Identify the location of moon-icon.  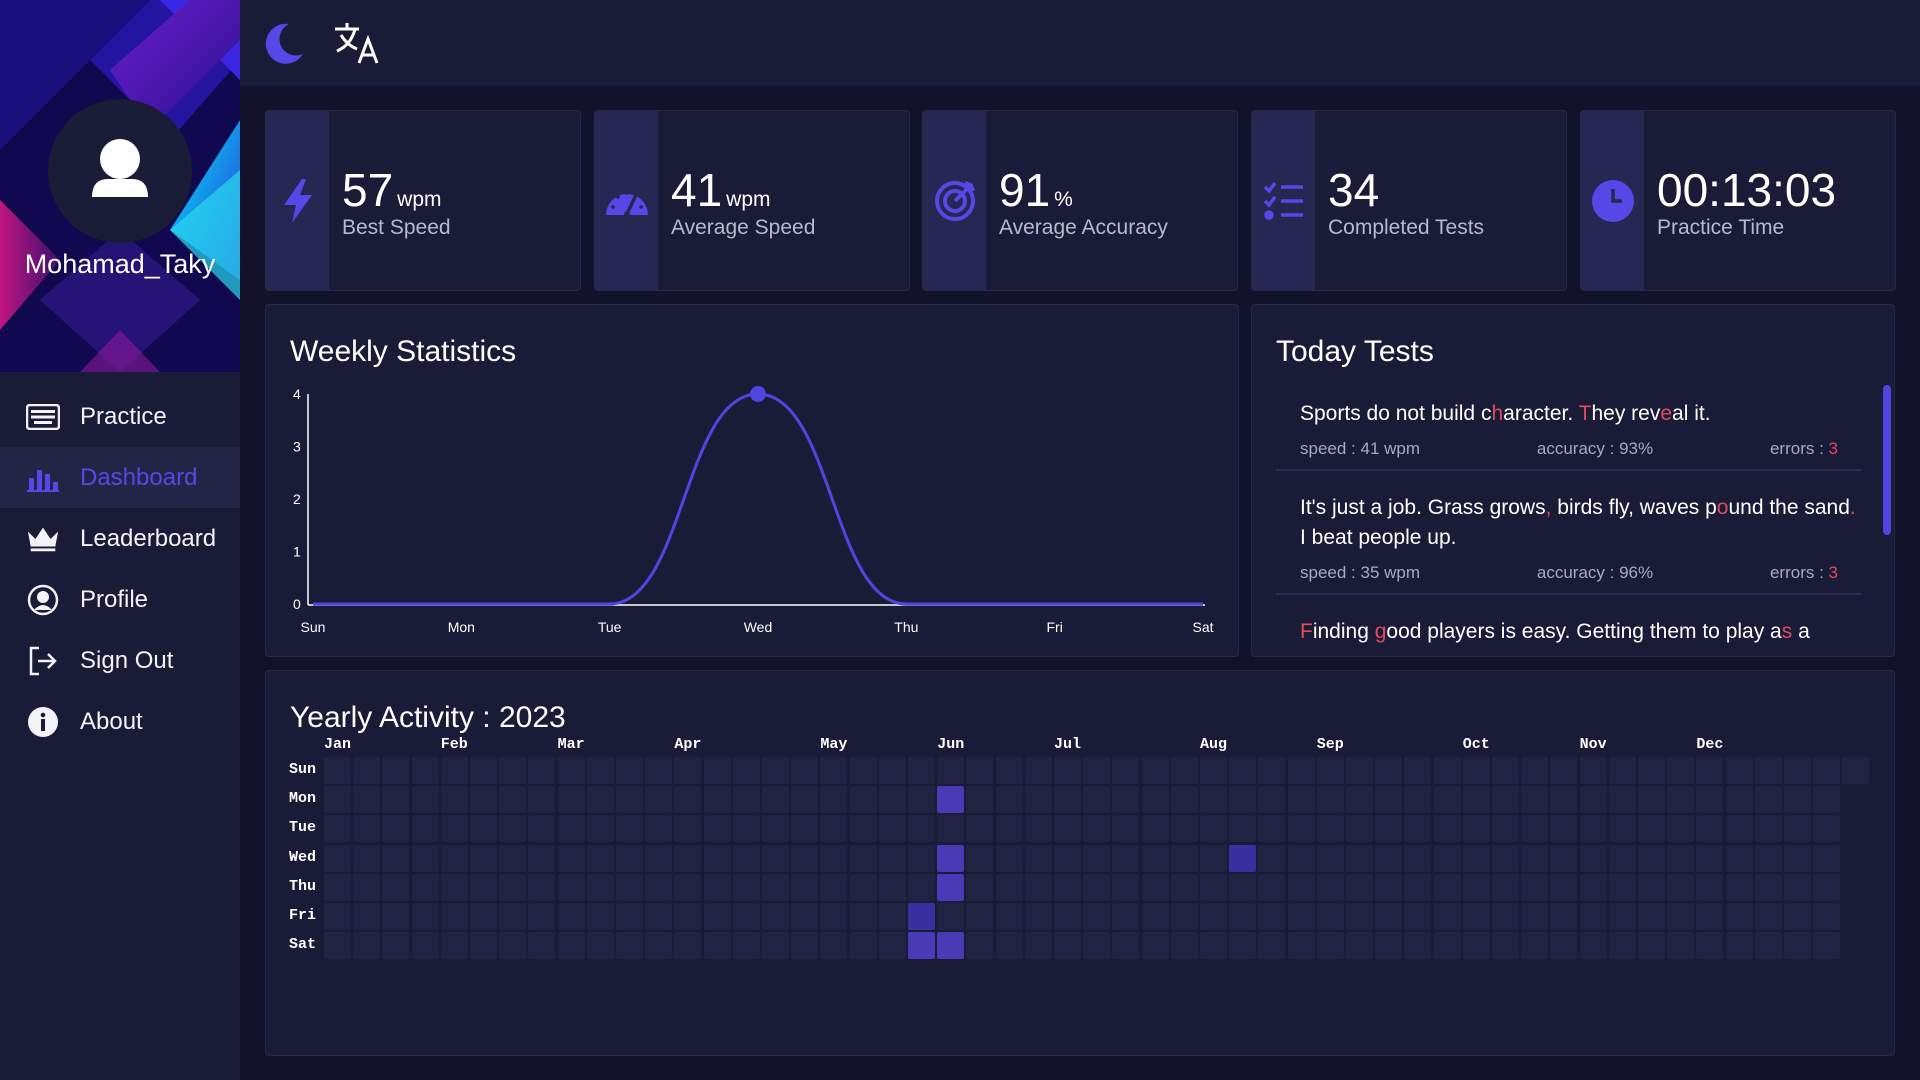
(284, 43).